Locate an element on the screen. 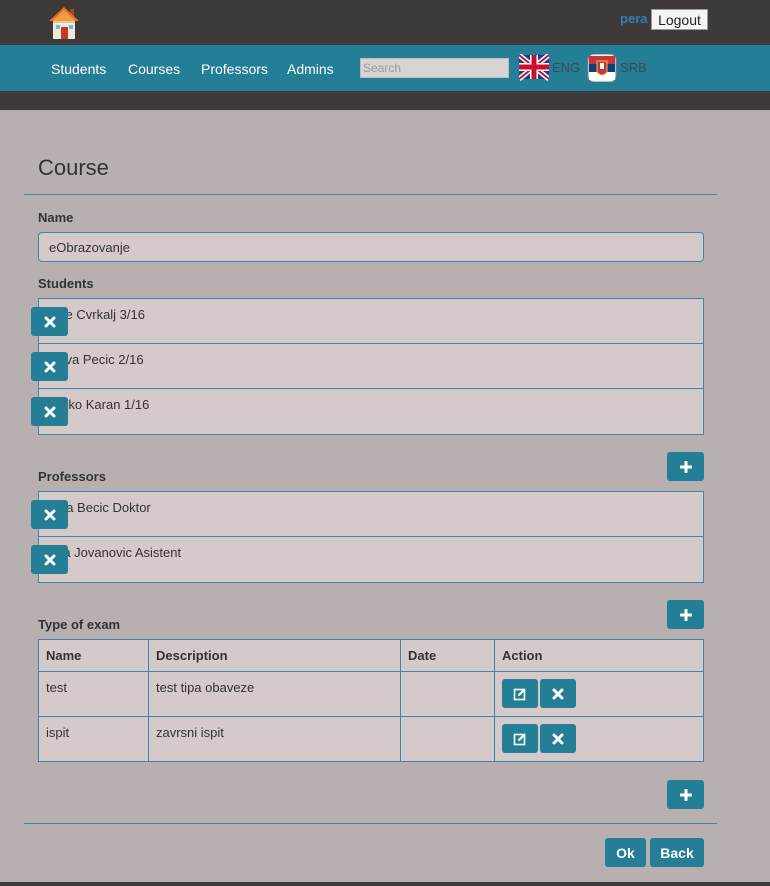 This screenshot has height=886, width=770. students-label: Students is located at coordinates (66, 283).